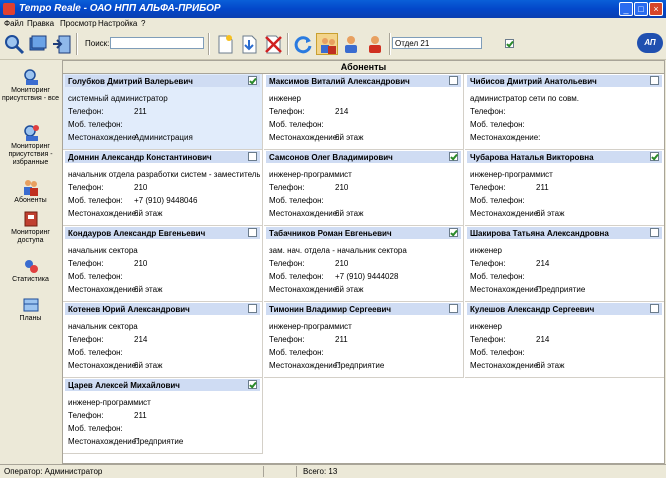  Describe the element at coordinates (656, 9) in the screenshot. I see `close-button: ×` at that location.